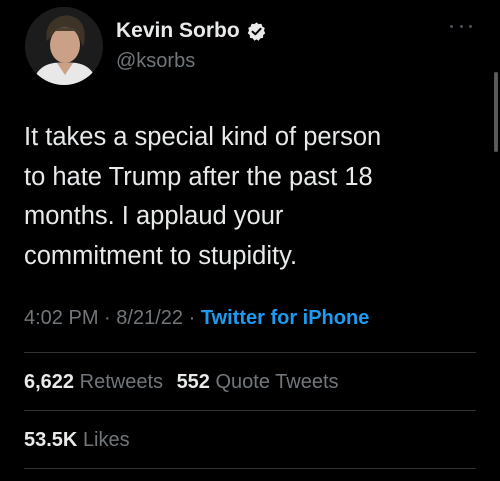  What do you see at coordinates (277, 382) in the screenshot?
I see `quote-tweets-label: Quote Tweets` at bounding box center [277, 382].